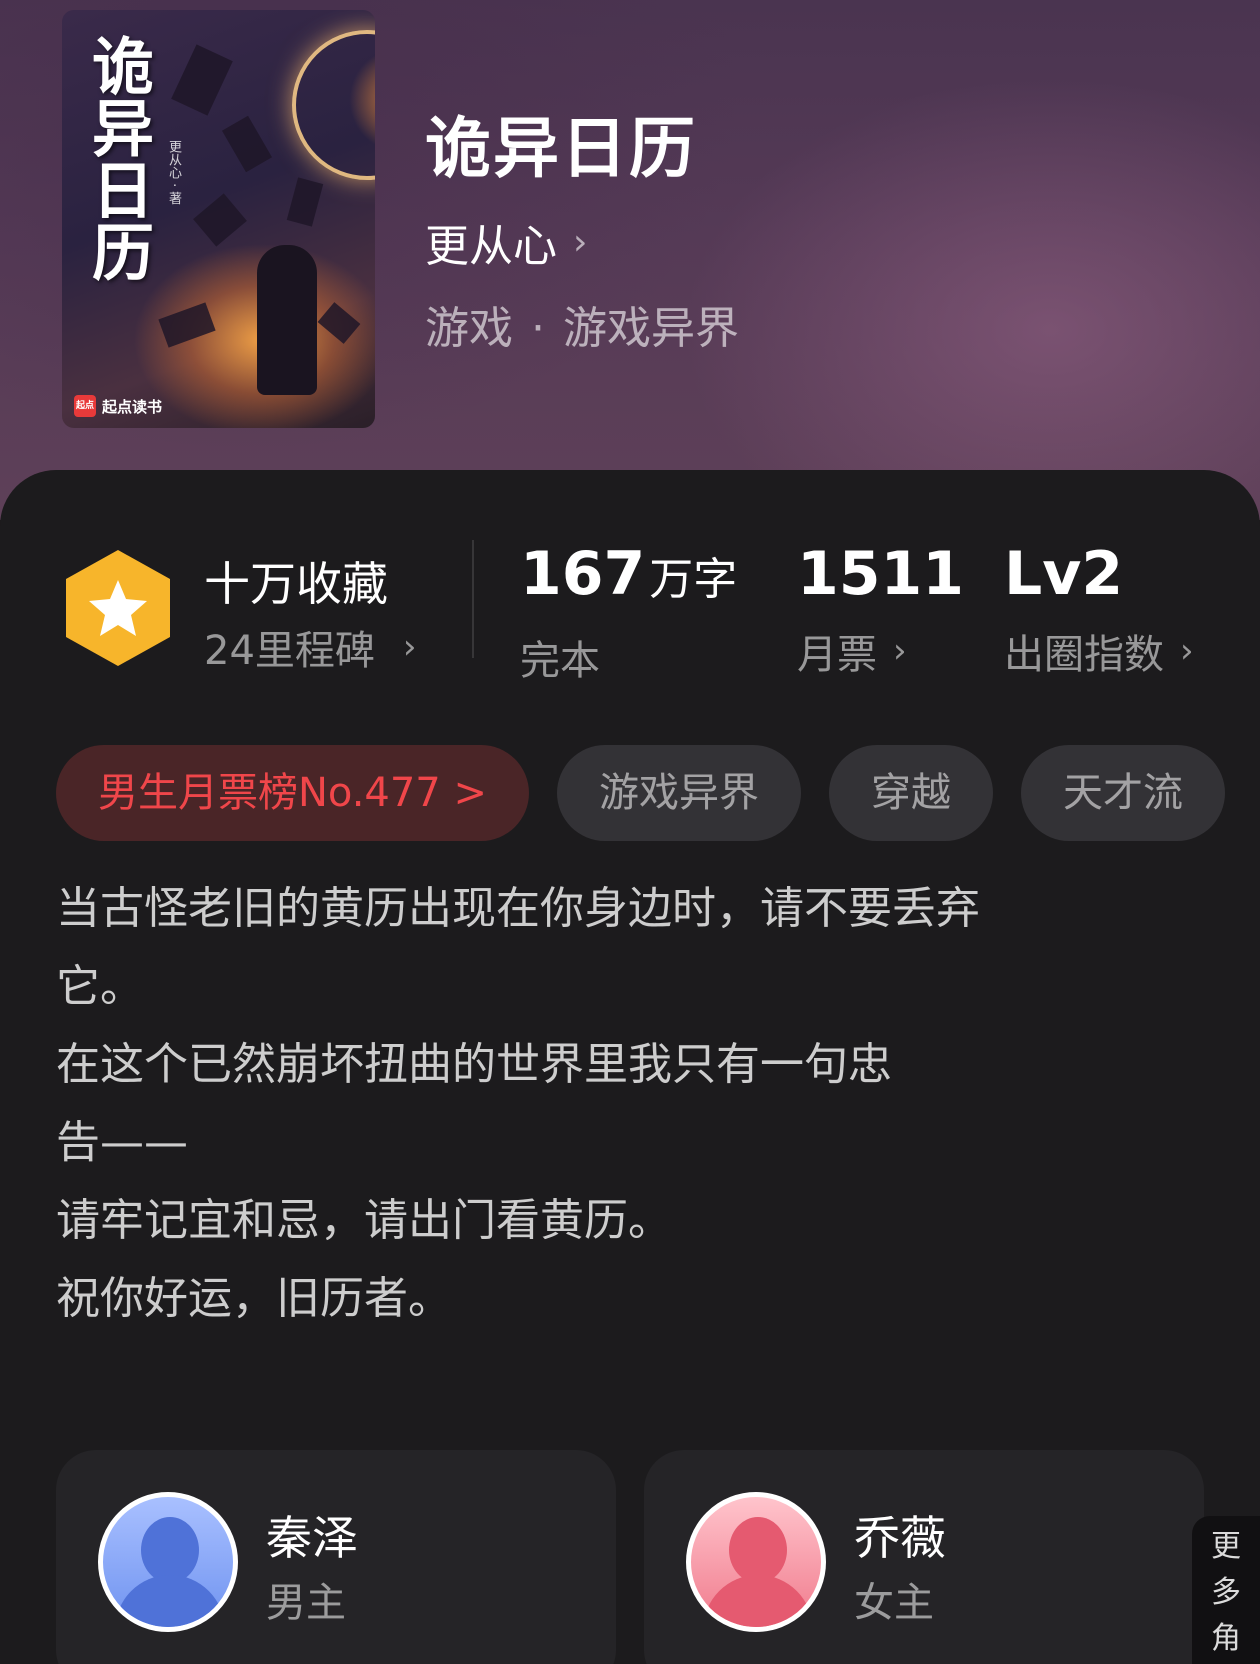  I want to click on description-line: 当古怪老旧的黄历出现在你身边时，请不要丢弃, so click(518, 908).